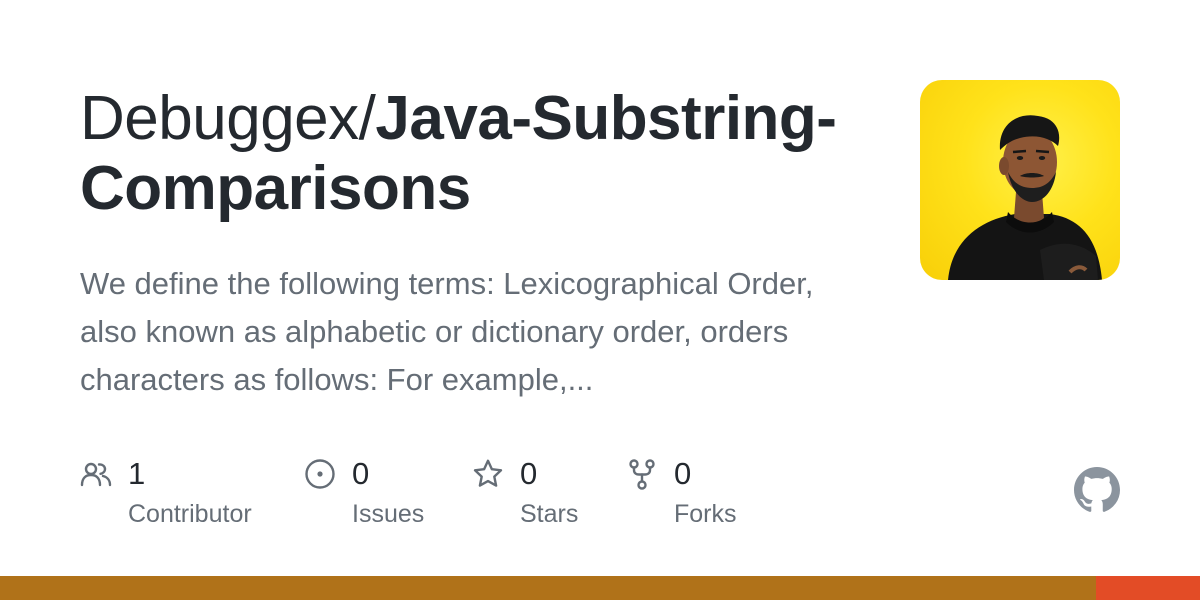 This screenshot has width=1200, height=600. Describe the element at coordinates (361, 473) in the screenshot. I see `issues-count: 0` at that location.